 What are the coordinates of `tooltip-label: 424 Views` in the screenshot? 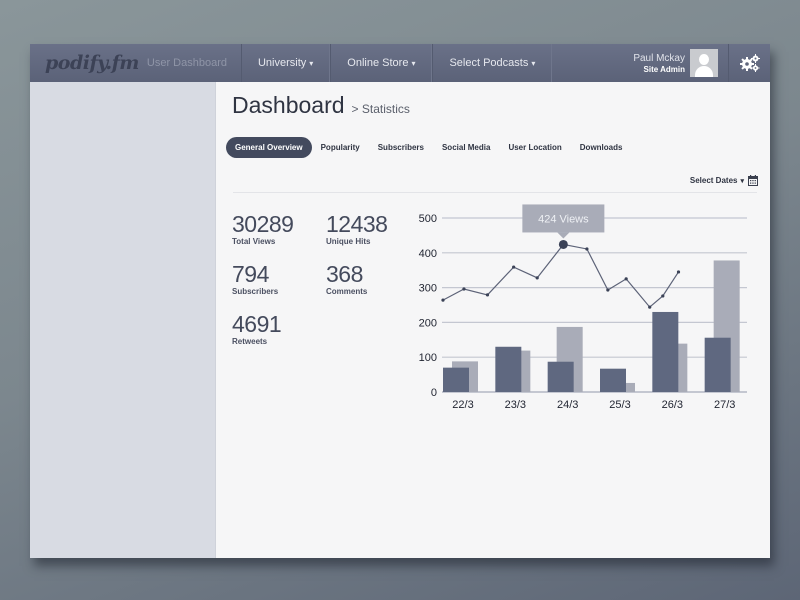 It's located at (563, 219).